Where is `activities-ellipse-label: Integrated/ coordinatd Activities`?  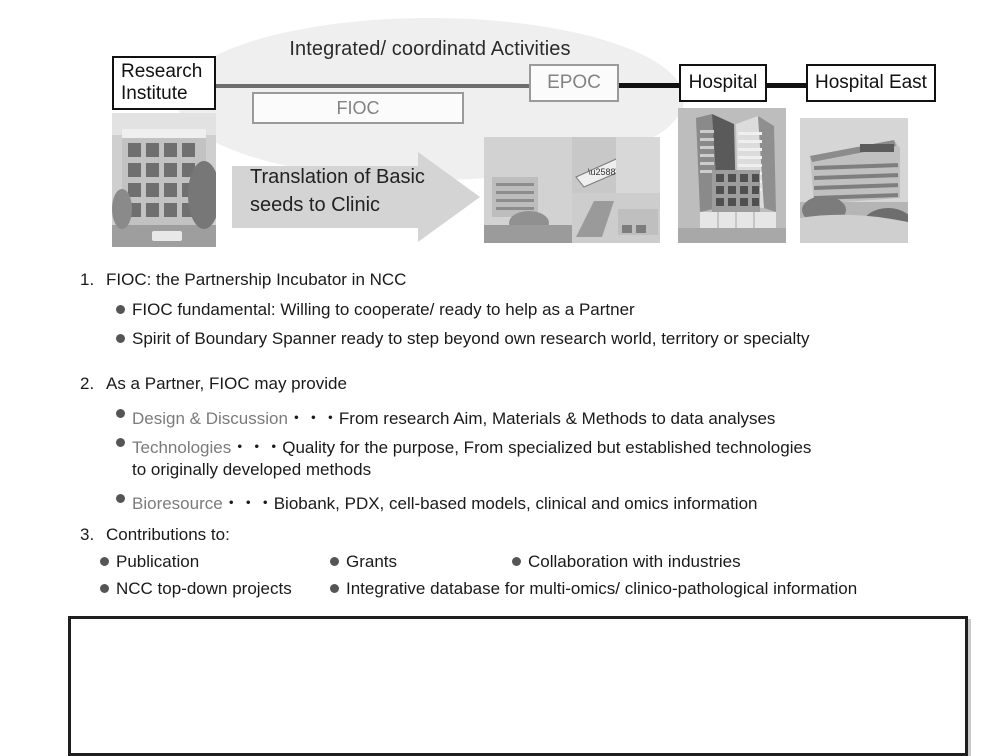 activities-ellipse-label: Integrated/ coordinatd Activities is located at coordinates (430, 49).